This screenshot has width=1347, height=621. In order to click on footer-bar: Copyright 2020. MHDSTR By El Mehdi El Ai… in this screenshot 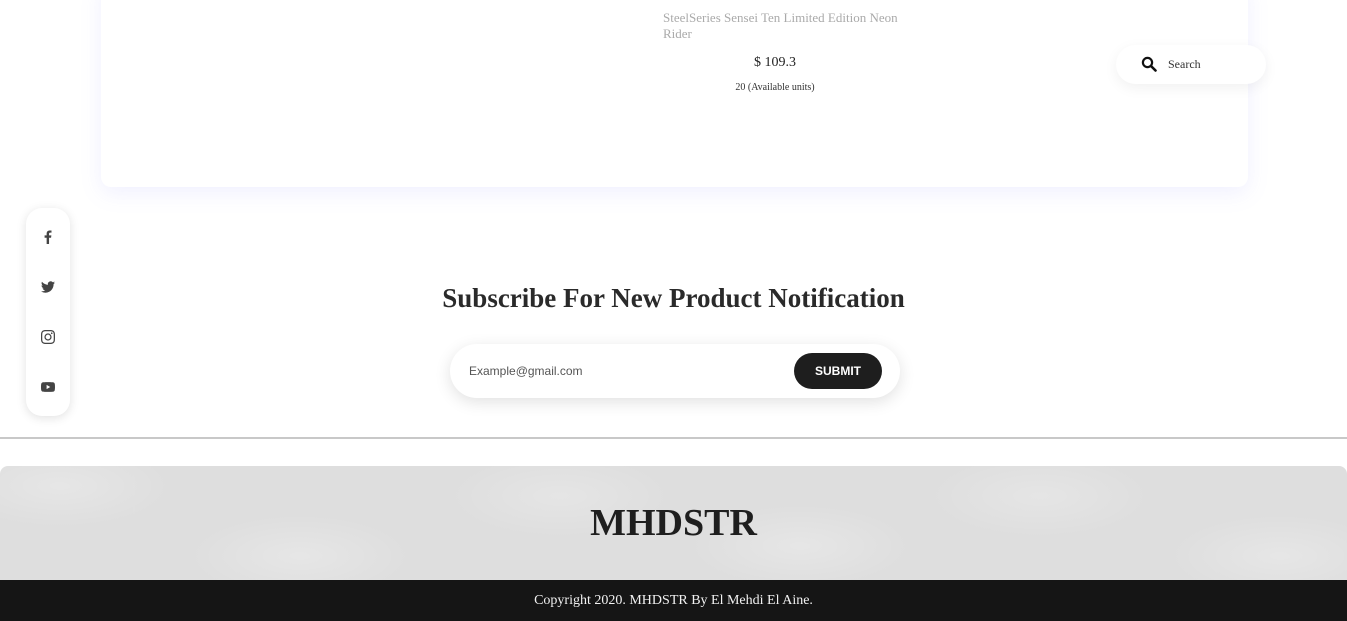, I will do `click(673, 600)`.